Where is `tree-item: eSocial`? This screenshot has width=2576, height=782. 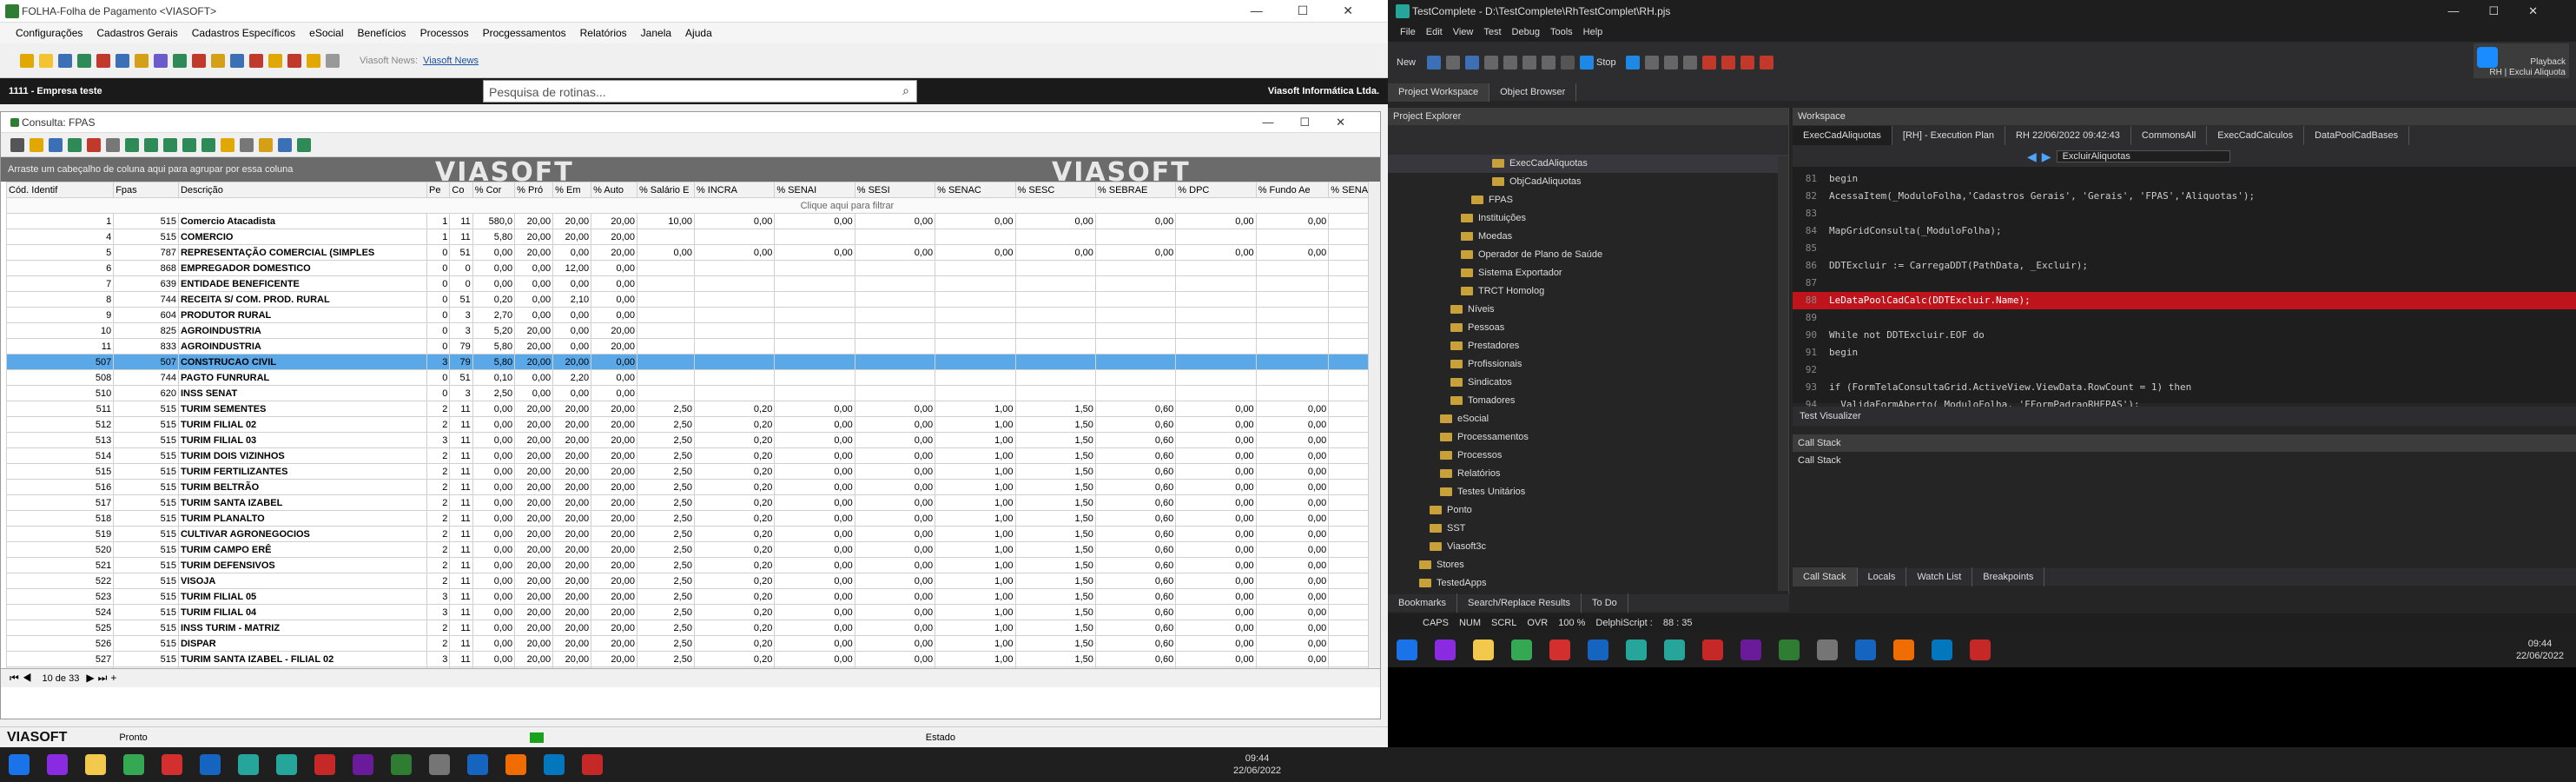
tree-item: eSocial is located at coordinates (1588, 419).